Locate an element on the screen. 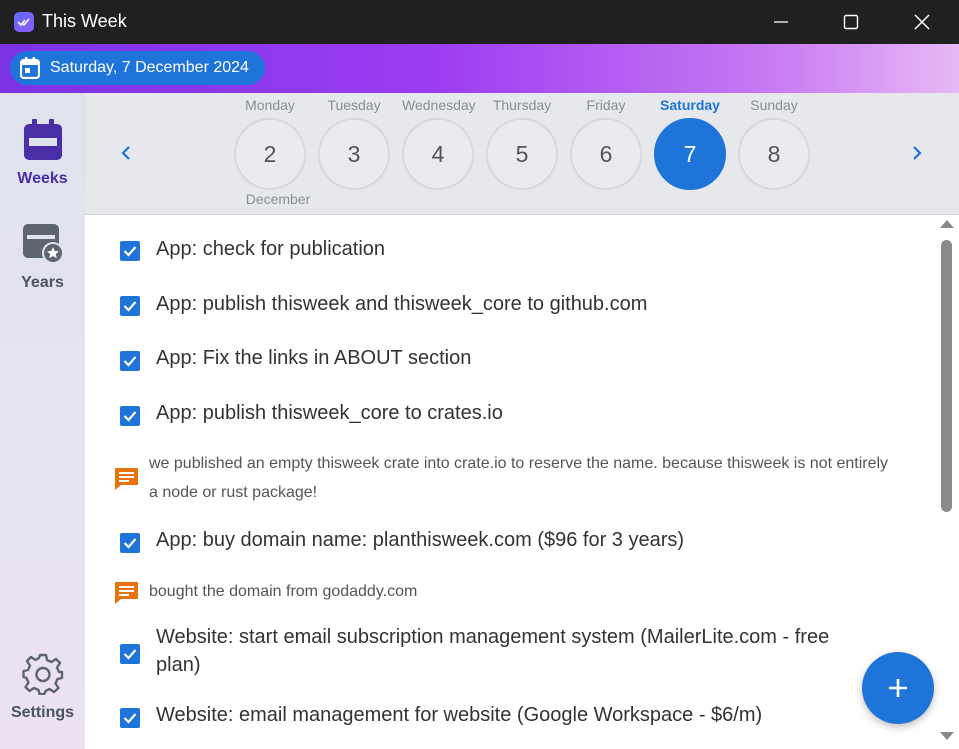  next-week-button is located at coordinates (917, 153).